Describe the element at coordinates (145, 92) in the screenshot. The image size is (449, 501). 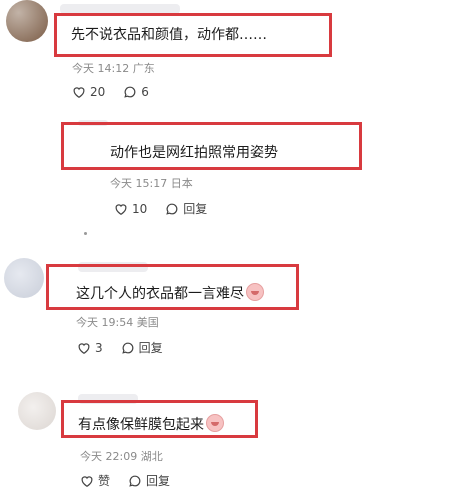
I see `reply-count: 6` at that location.